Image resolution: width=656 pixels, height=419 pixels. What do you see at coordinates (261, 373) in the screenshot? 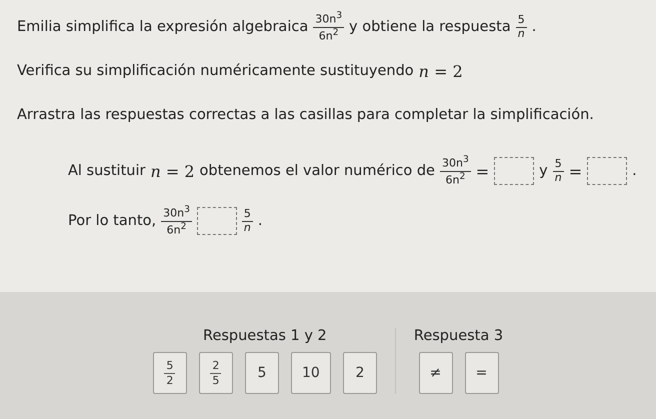
I see `answer-tile: 5` at bounding box center [261, 373].